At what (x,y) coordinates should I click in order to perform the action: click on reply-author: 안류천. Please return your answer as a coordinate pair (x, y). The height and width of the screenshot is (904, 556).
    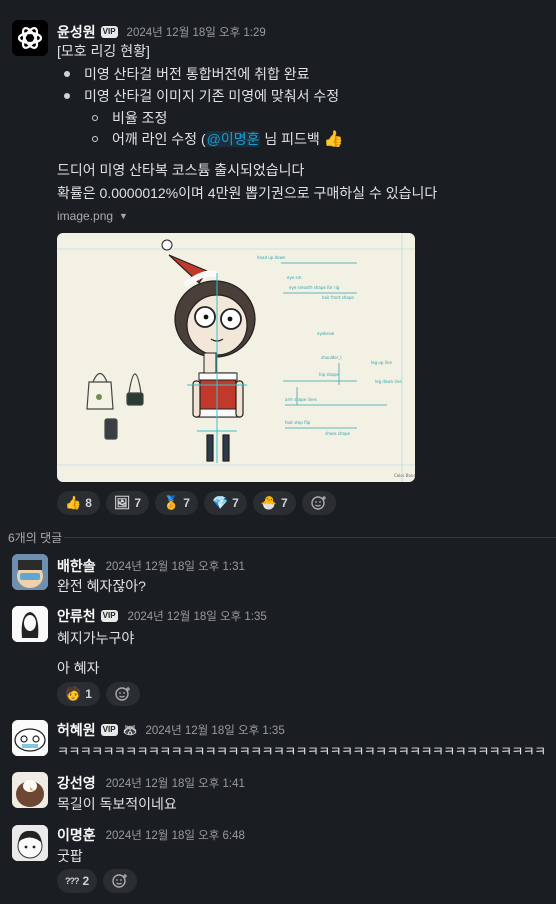
    Looking at the image, I should click on (76, 616).